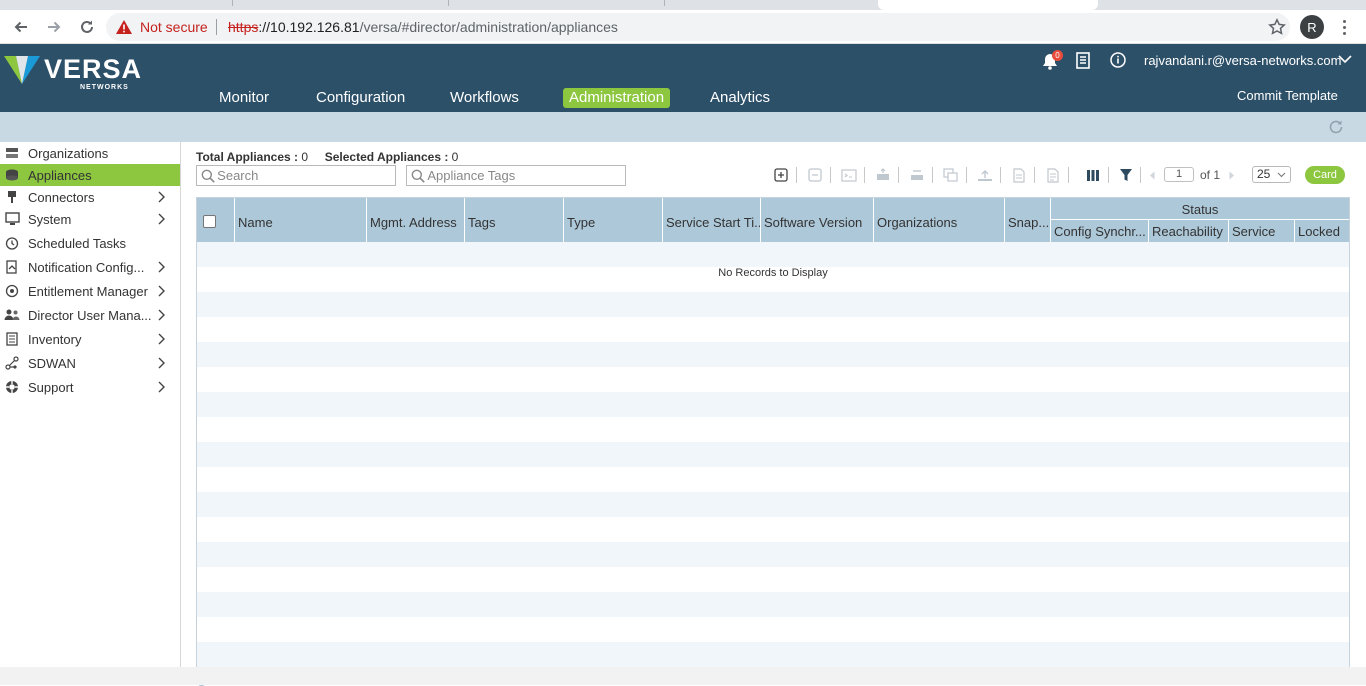 This screenshot has height=686, width=1366. I want to click on page-number-input: 1, so click(1179, 174).